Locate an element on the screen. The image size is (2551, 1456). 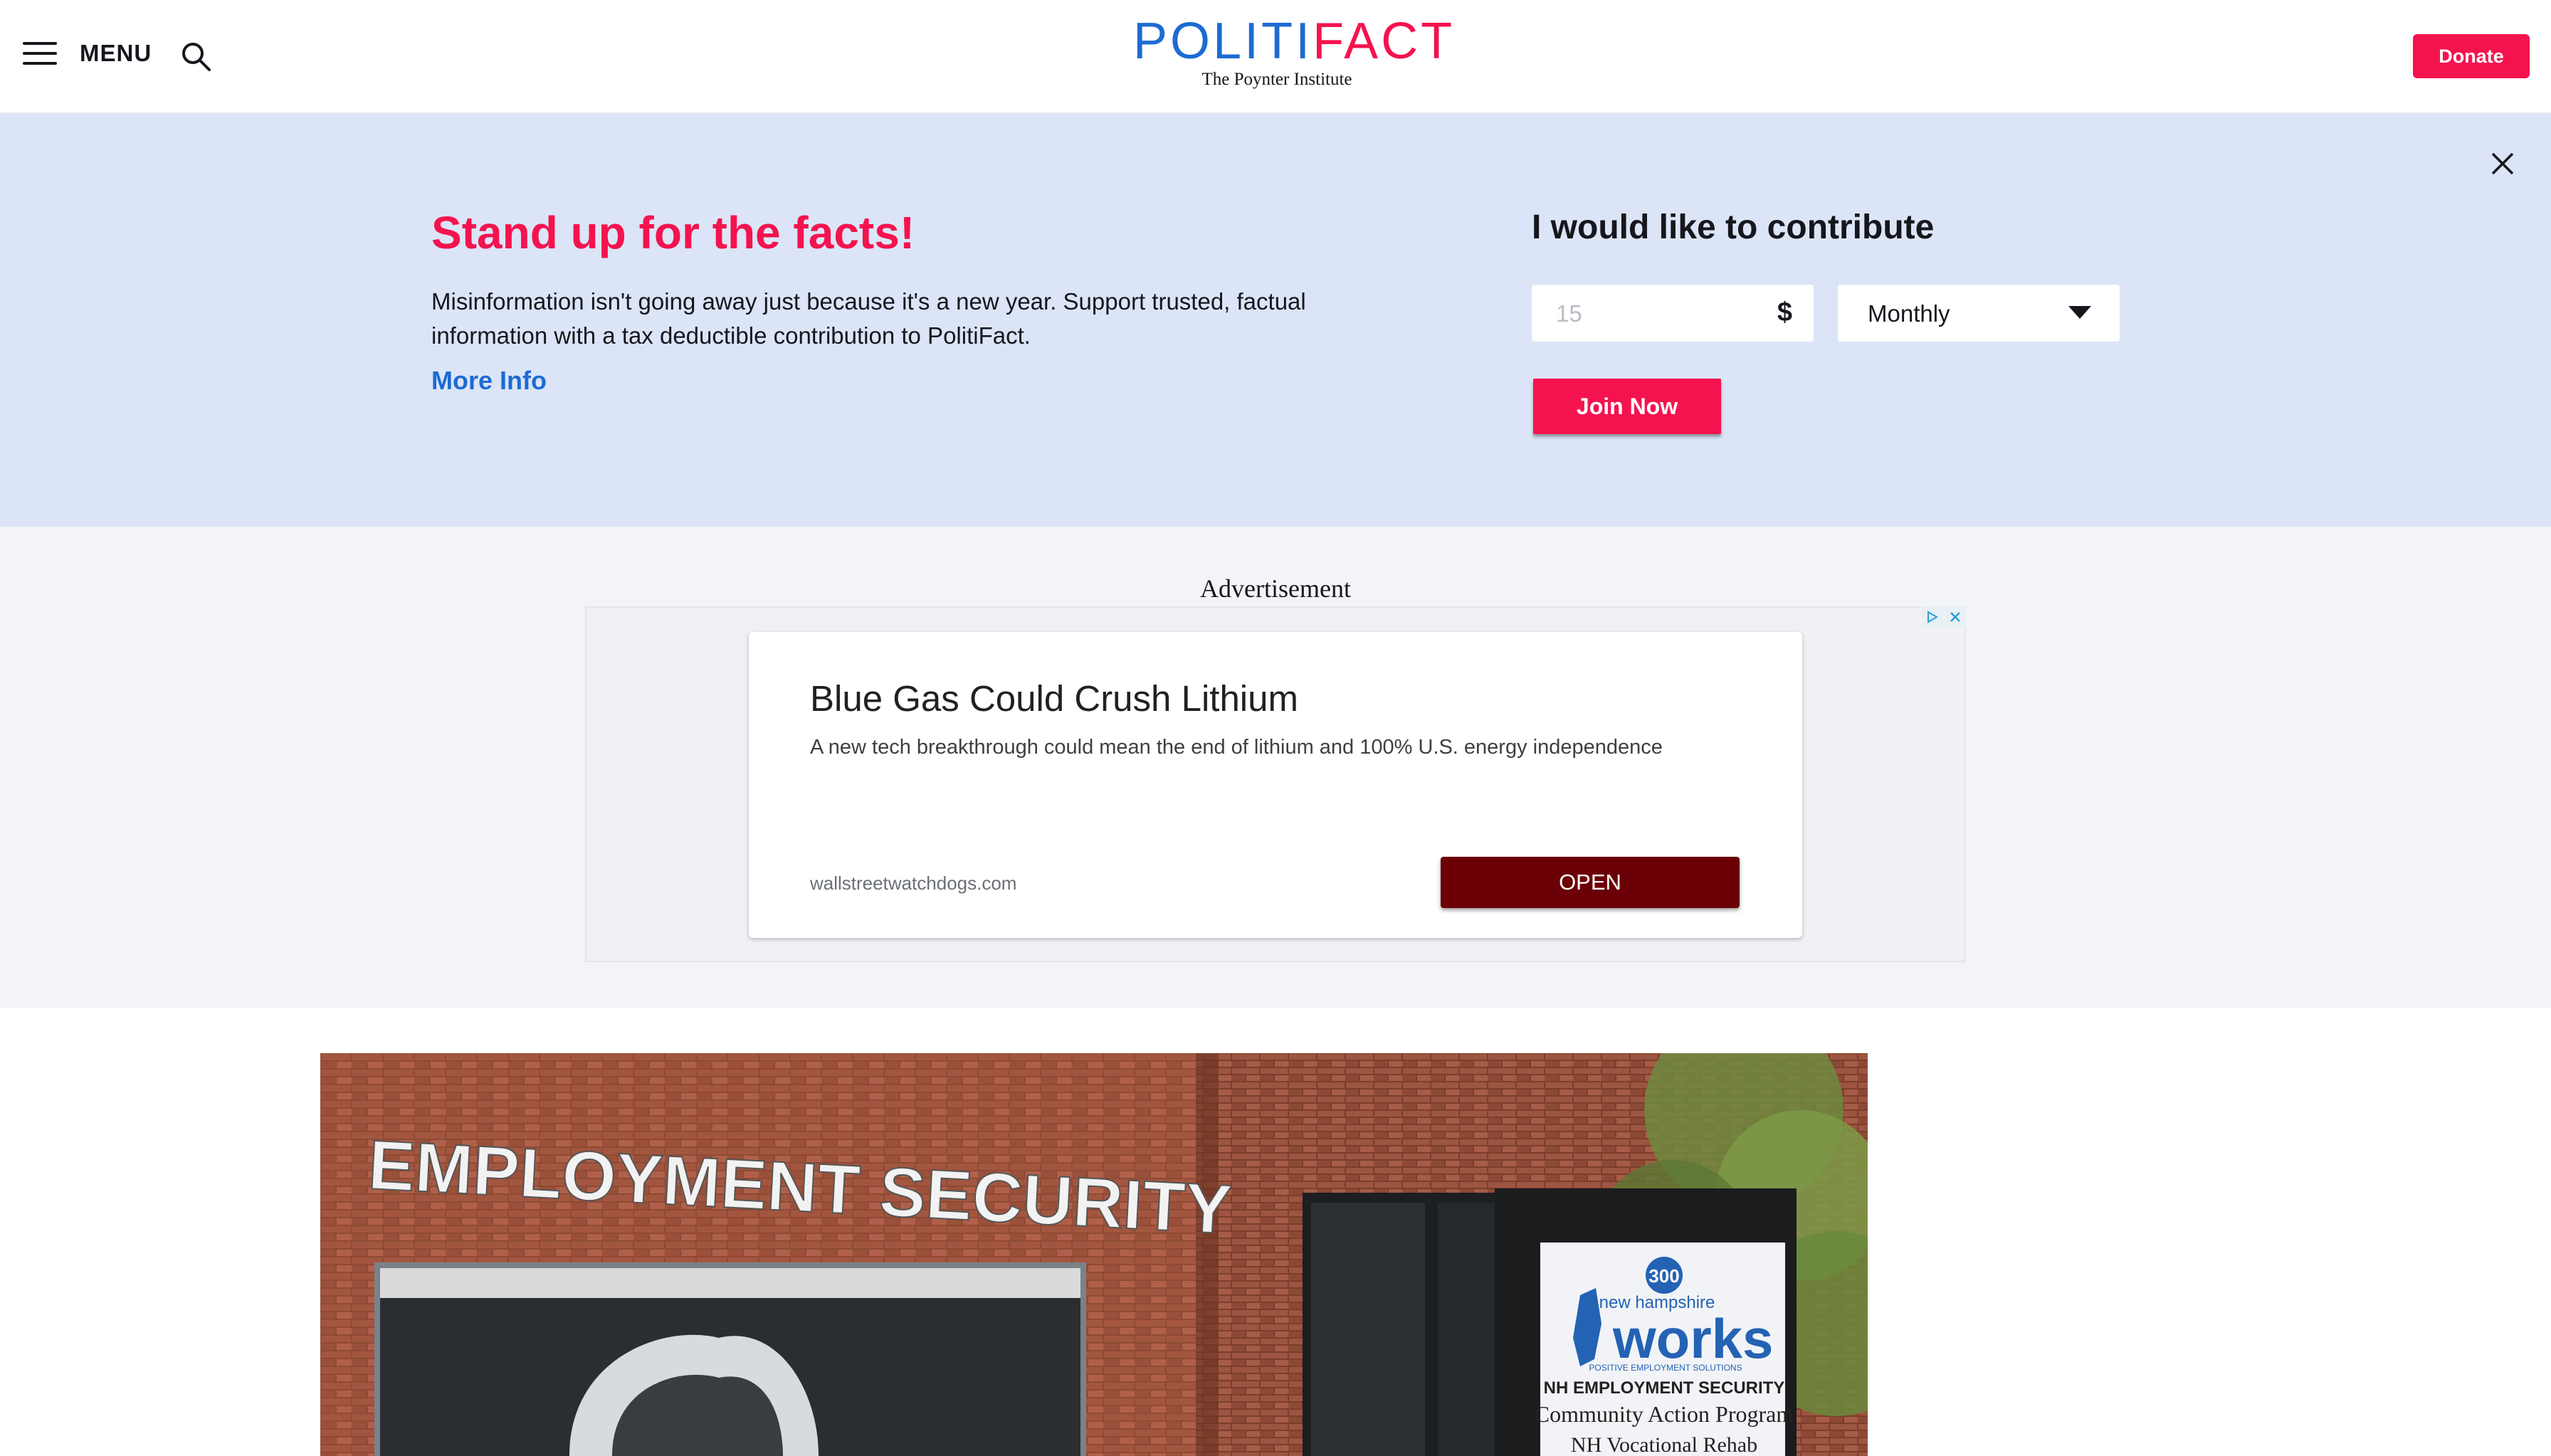
logo-check-o: O is located at coordinates (1192, 41).